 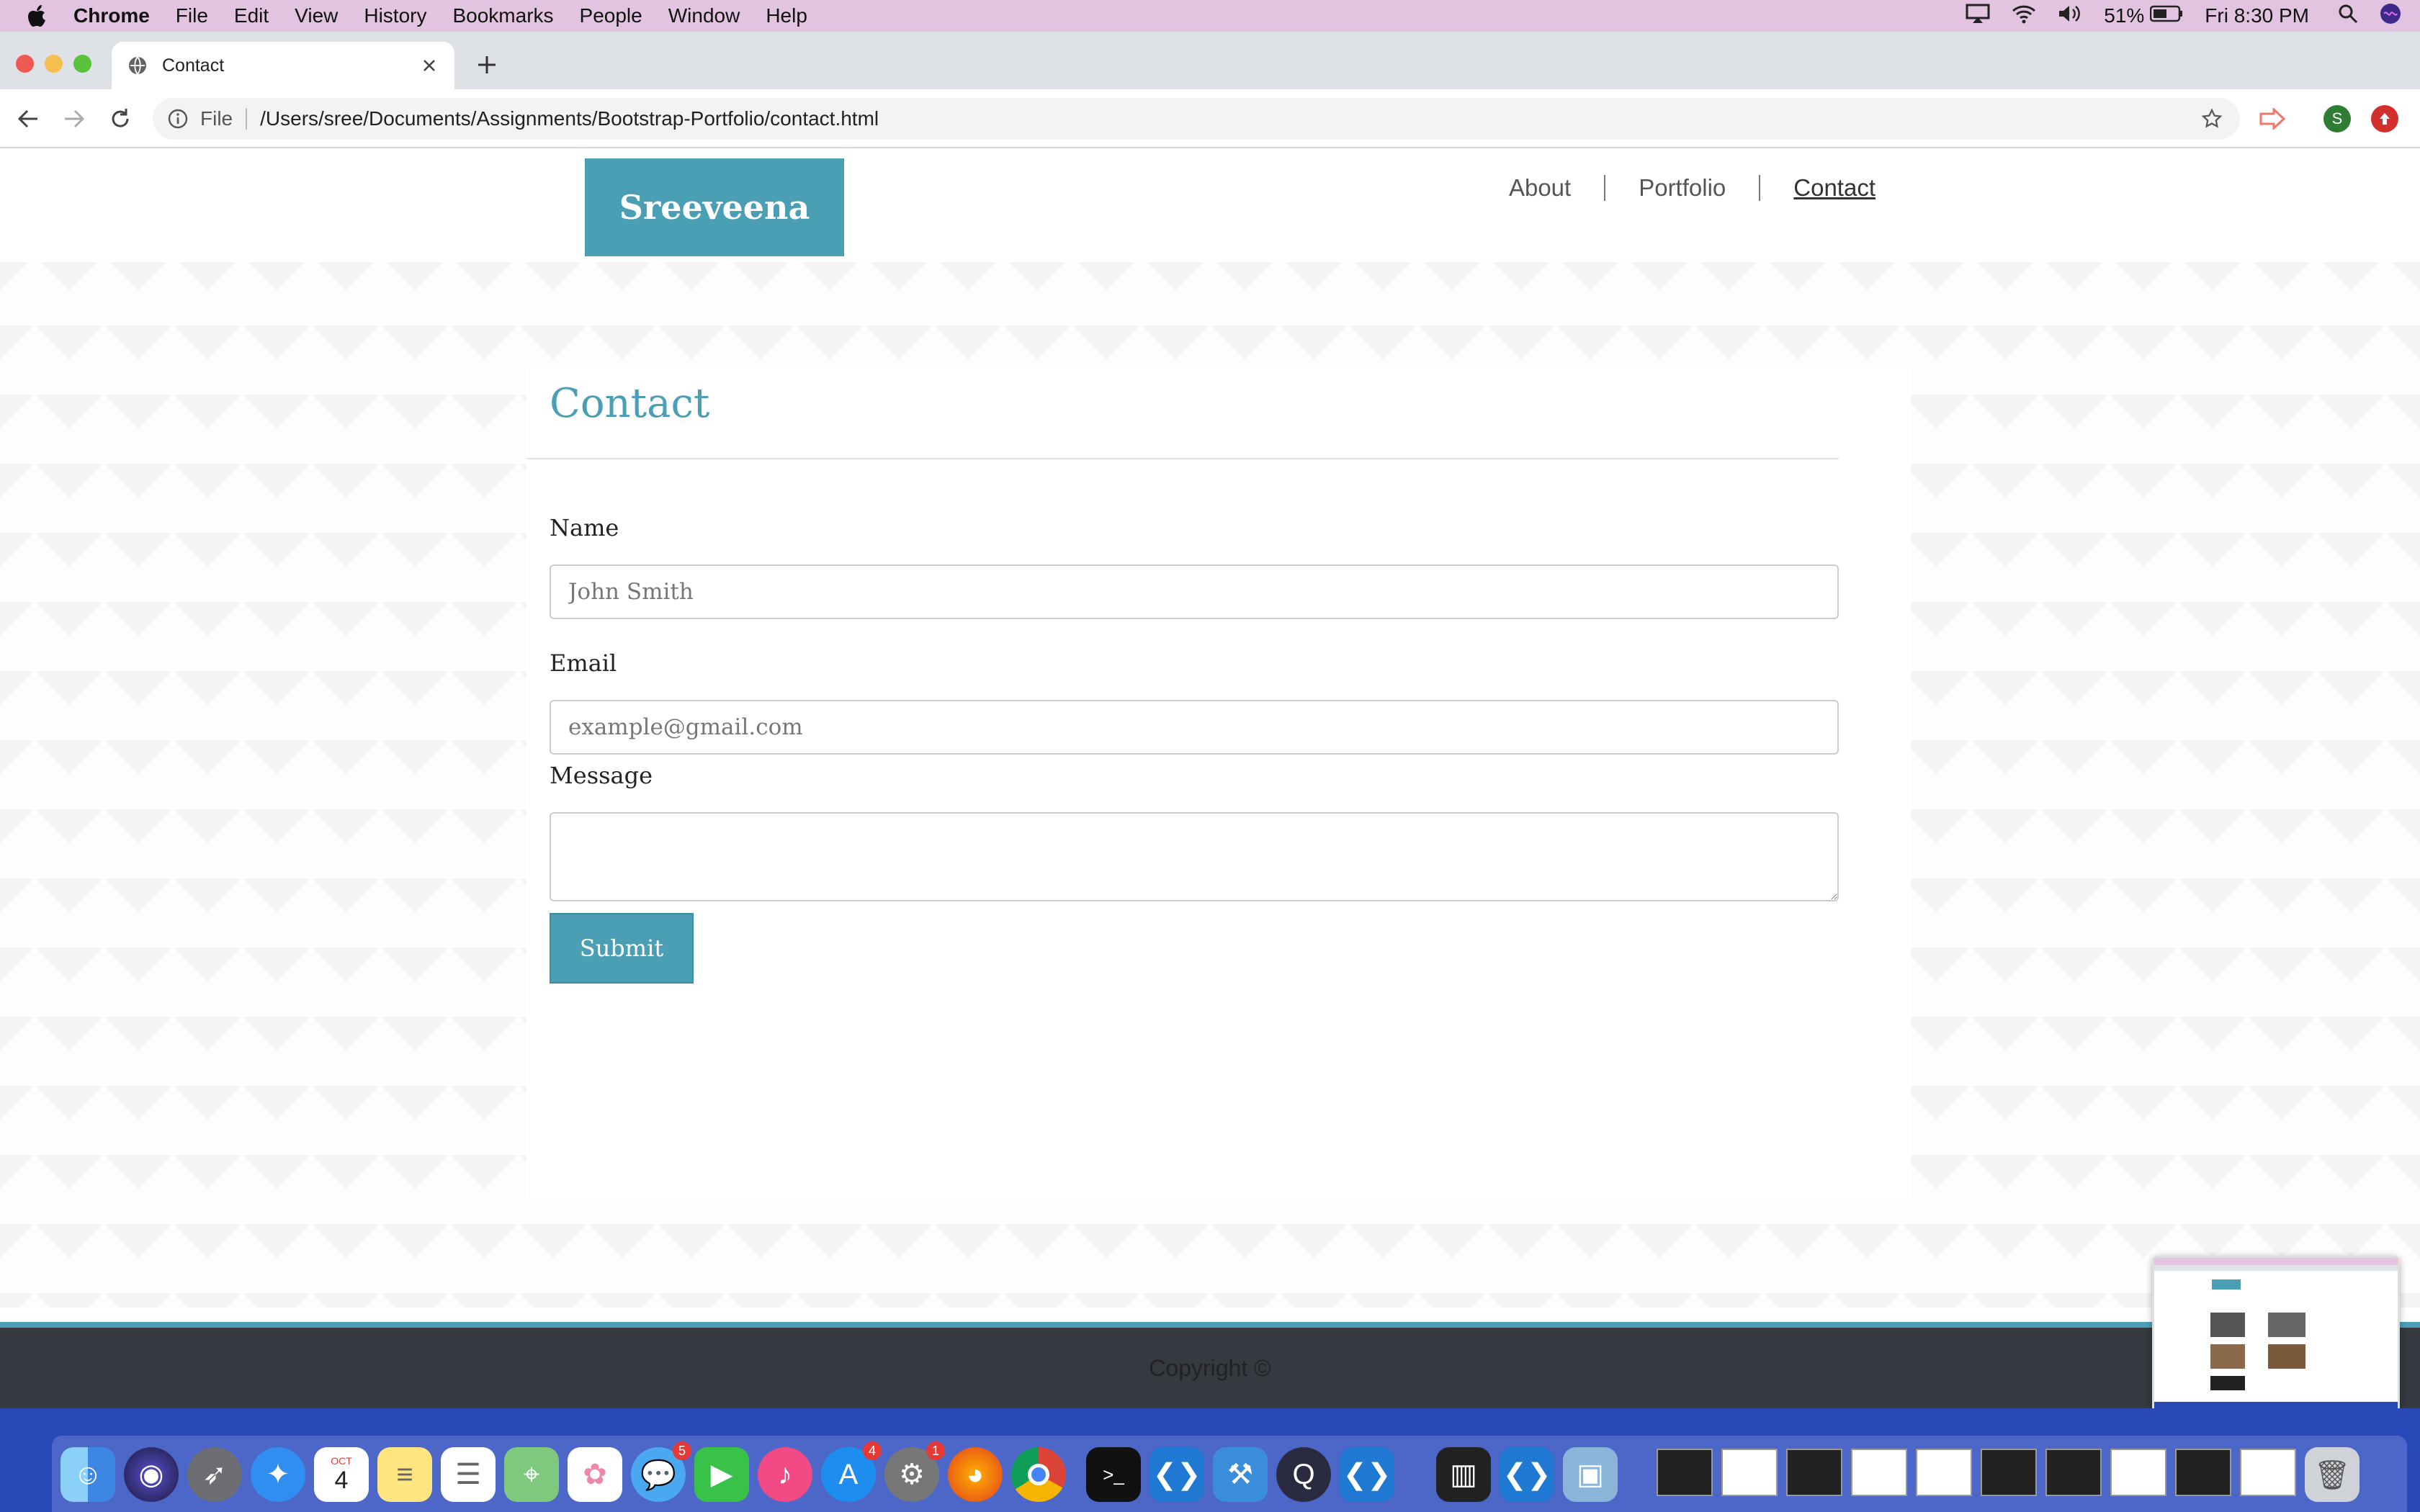 I want to click on window-close-button, so click(x=25, y=64).